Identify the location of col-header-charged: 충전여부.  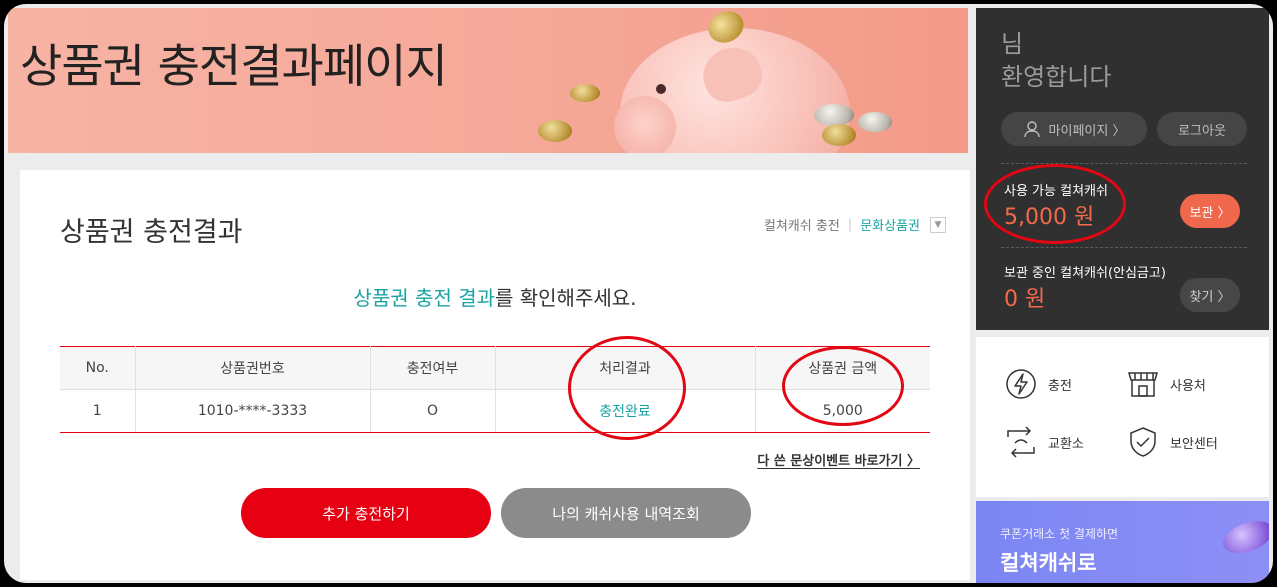
(433, 368).